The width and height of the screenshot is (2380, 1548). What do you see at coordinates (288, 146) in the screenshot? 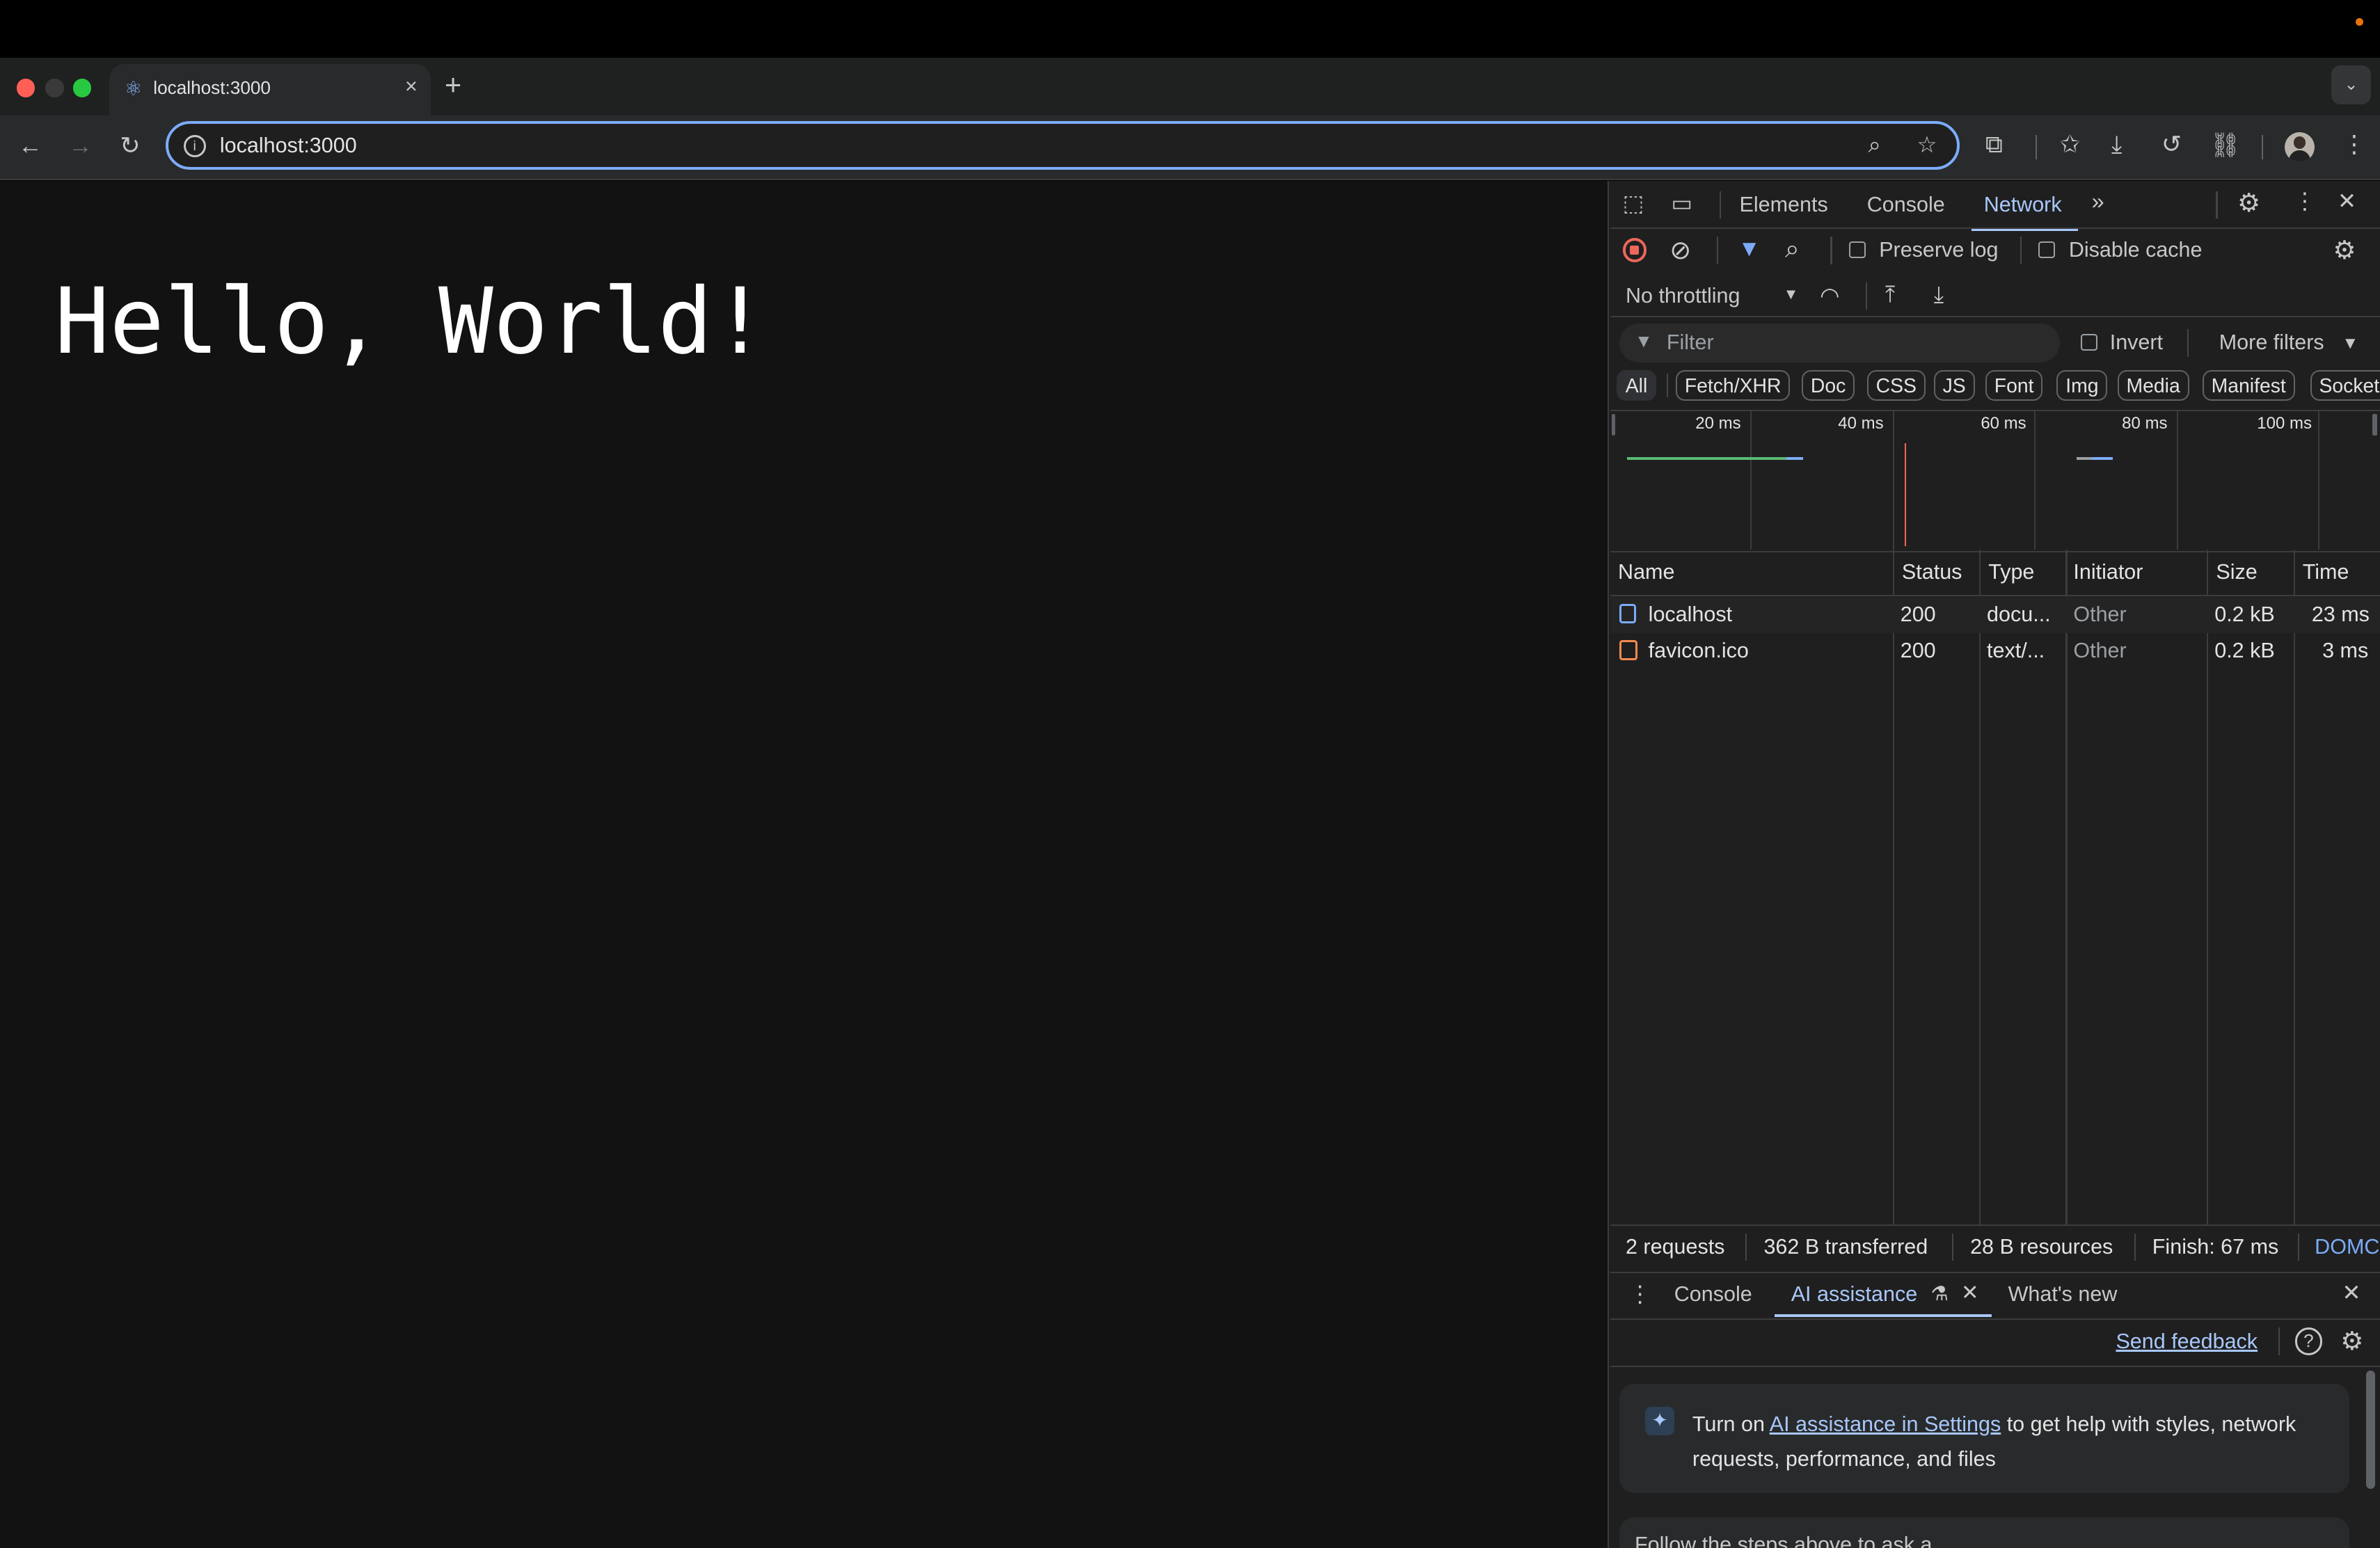
I see `url-text: localhost:3000` at bounding box center [288, 146].